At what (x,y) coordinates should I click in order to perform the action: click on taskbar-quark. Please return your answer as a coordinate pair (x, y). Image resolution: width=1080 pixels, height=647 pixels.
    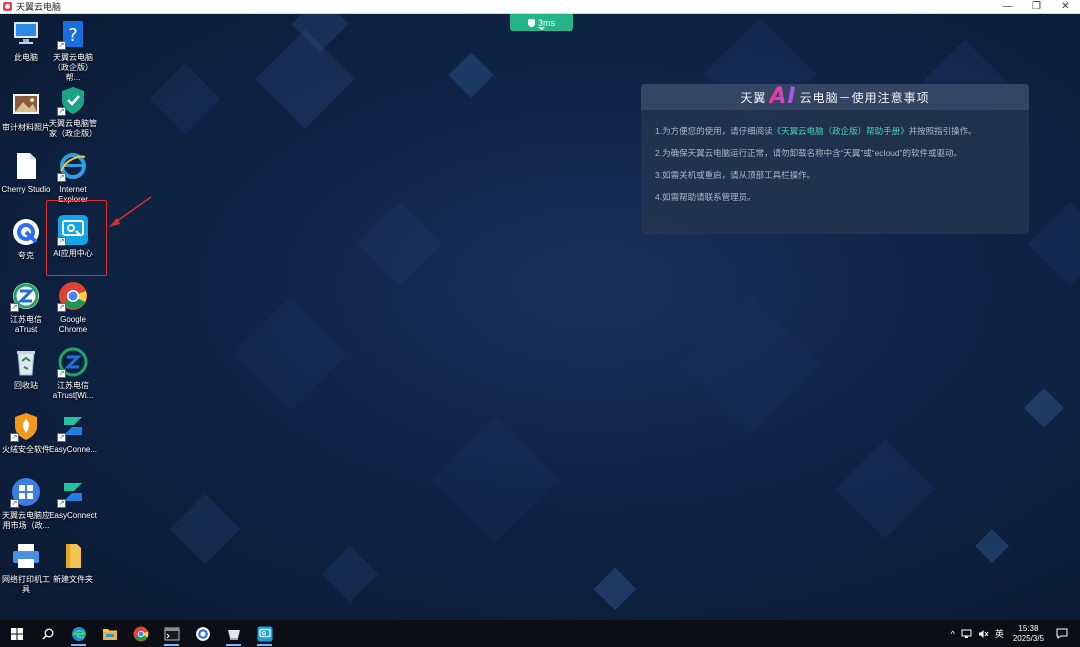
    Looking at the image, I should click on (202, 633).